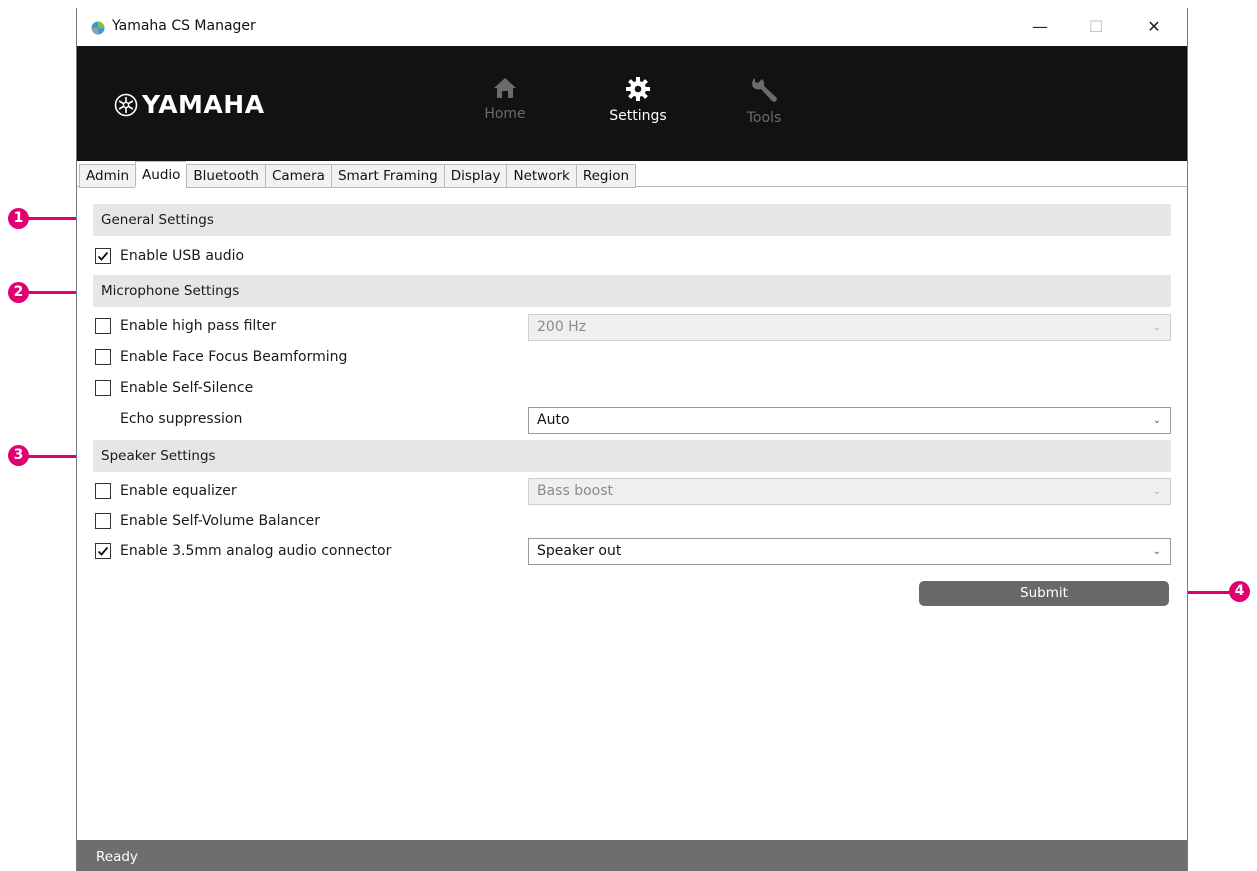 This screenshot has width=1257, height=871. I want to click on callout-3: 3, so click(18, 455).